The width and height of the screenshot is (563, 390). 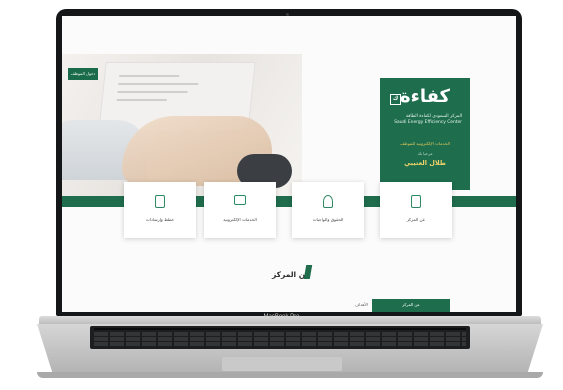 I want to click on logo-greeting: مرحبا بك, so click(x=425, y=153).